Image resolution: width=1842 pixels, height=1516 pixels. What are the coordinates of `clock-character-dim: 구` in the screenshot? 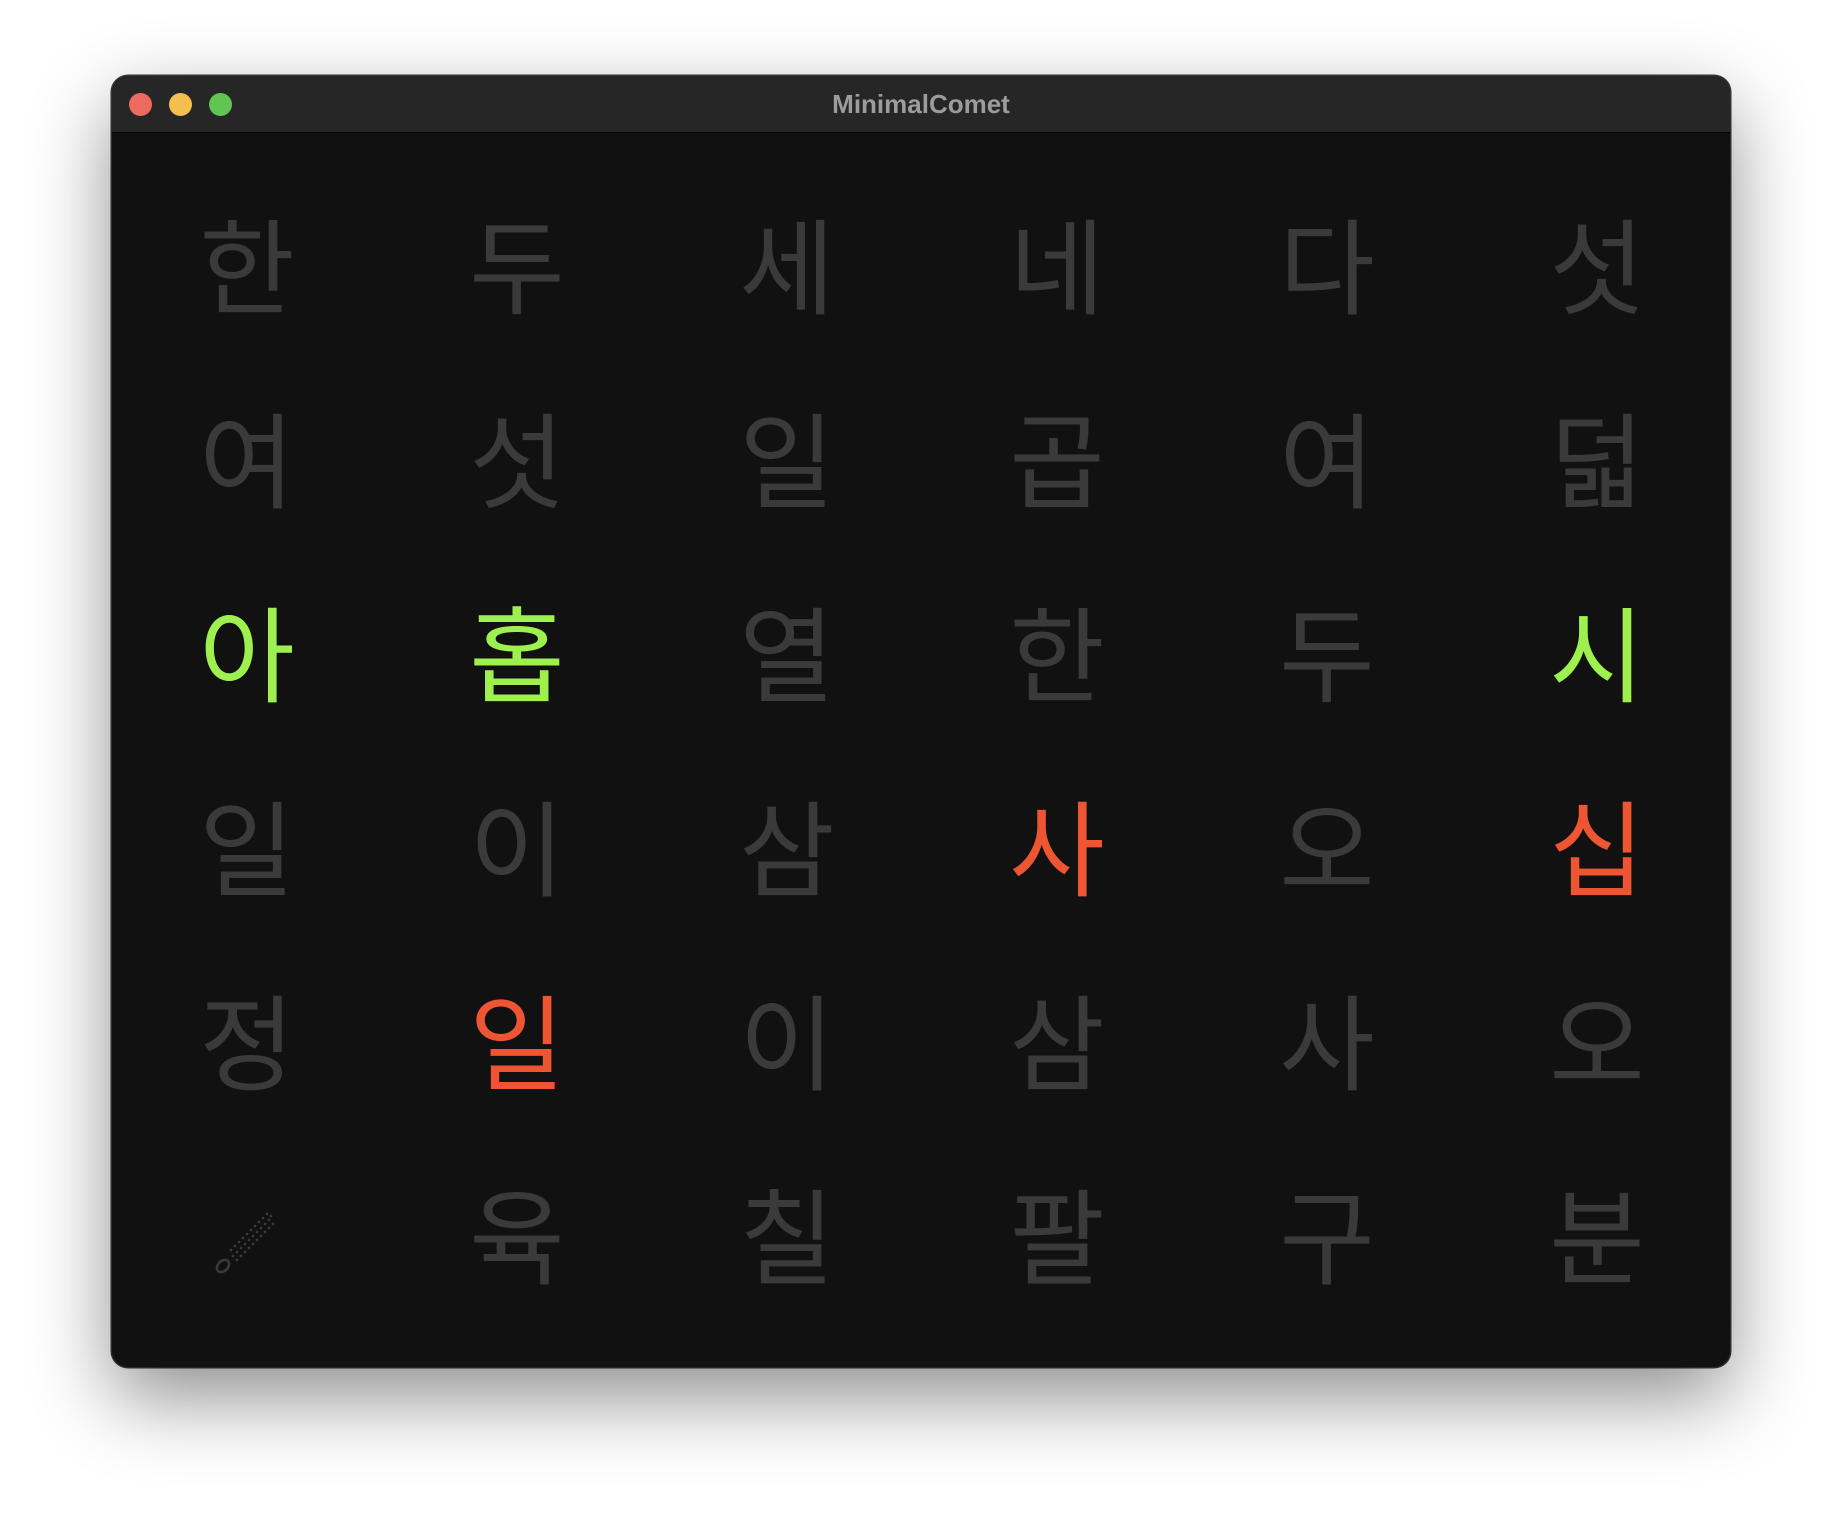 It's located at (1327, 1240).